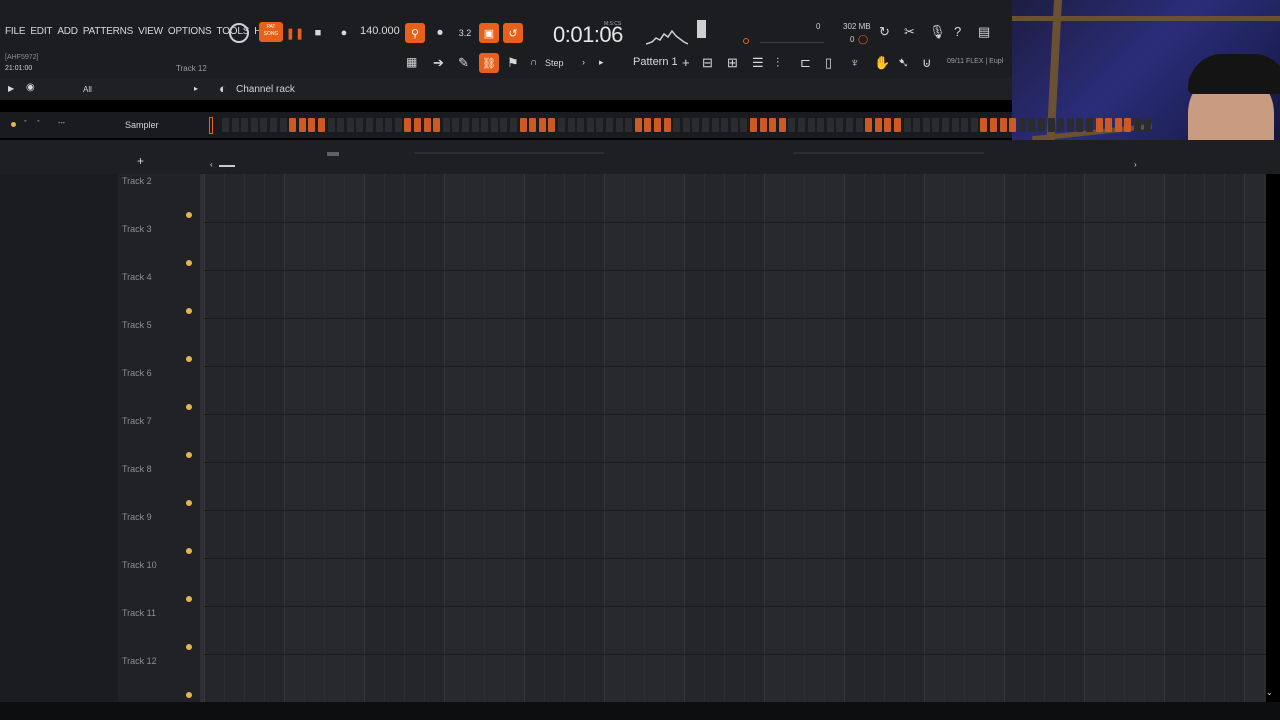  What do you see at coordinates (655, 62) in the screenshot?
I see `pattern-selector: Pattern 1` at bounding box center [655, 62].